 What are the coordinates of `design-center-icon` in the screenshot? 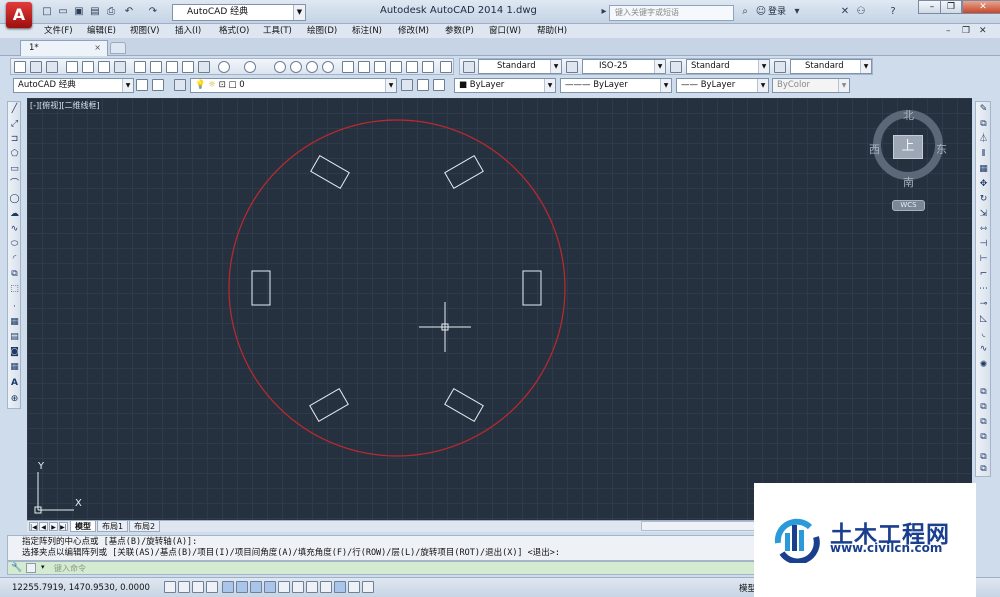 It's located at (364, 67).